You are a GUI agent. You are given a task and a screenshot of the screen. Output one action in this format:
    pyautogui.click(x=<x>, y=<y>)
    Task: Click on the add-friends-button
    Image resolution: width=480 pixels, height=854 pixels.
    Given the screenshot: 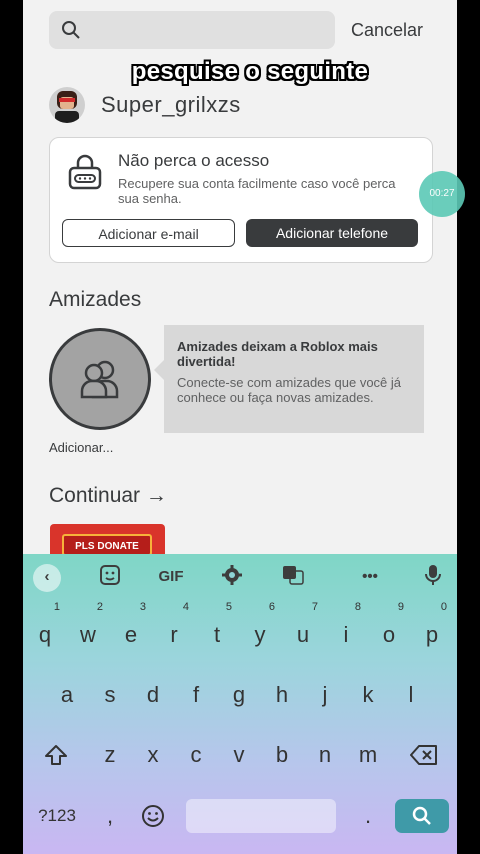 What is the action you would take?
    pyautogui.click(x=100, y=379)
    